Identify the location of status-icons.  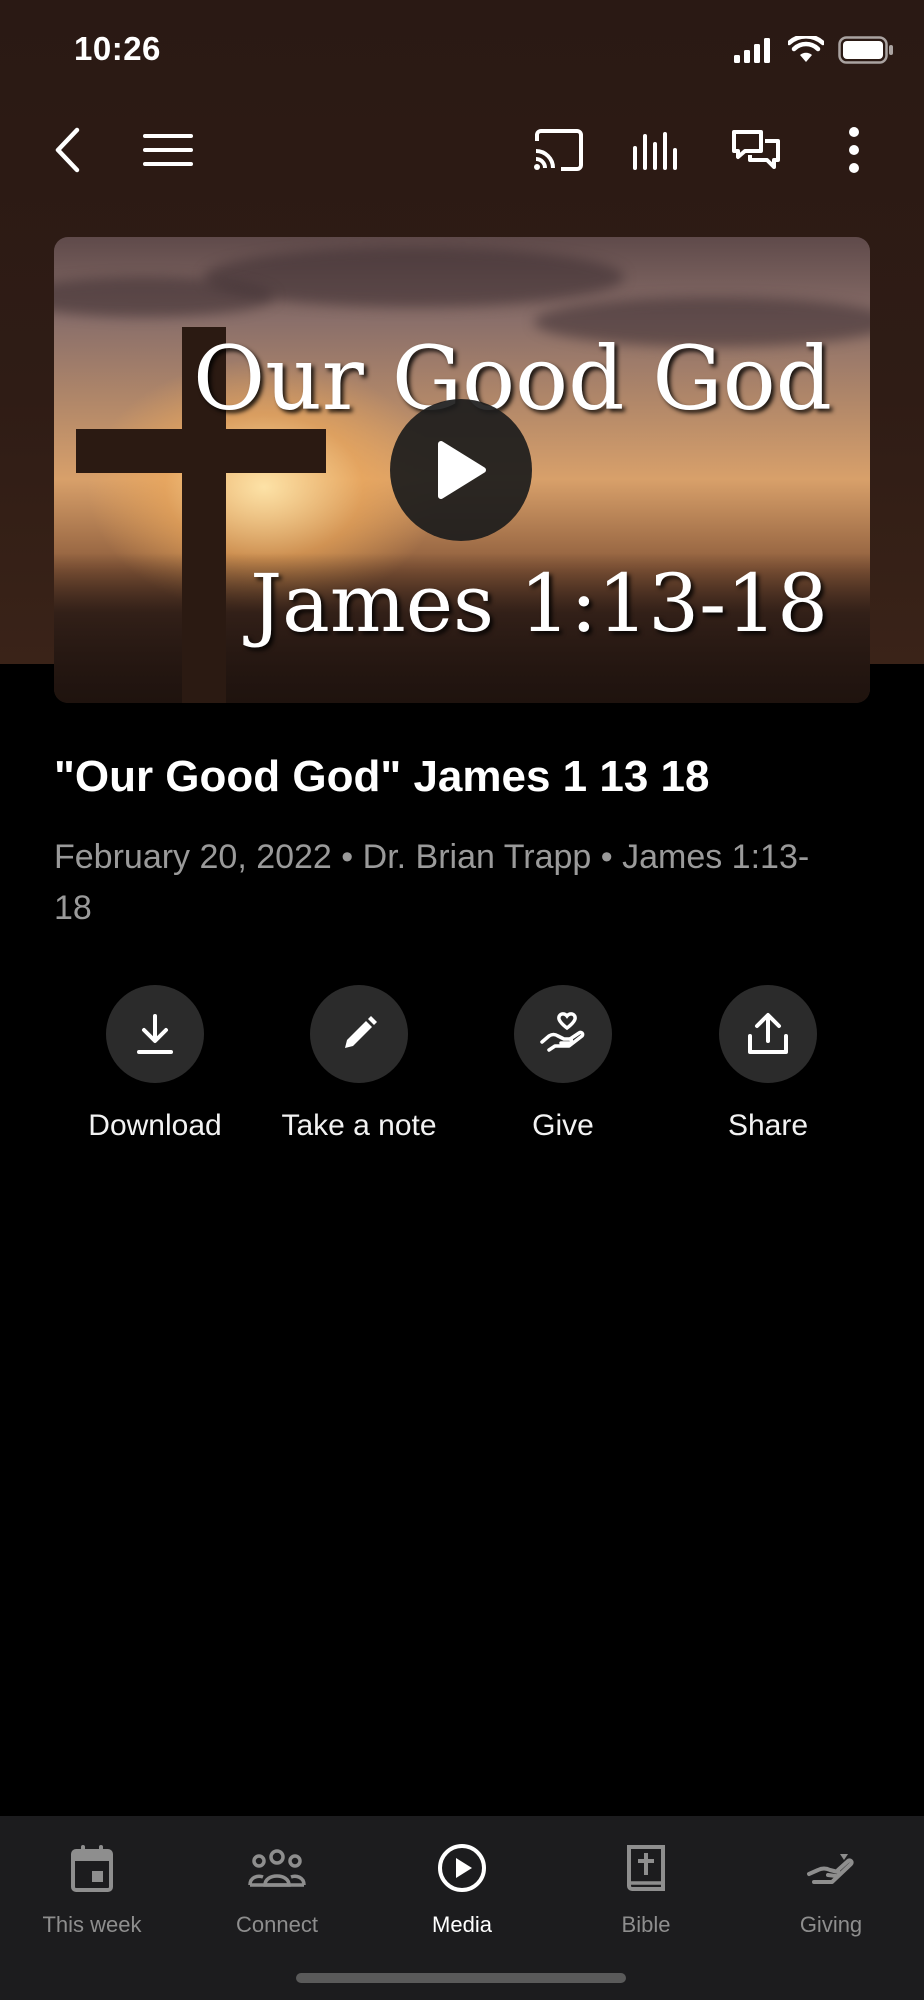
(814, 50).